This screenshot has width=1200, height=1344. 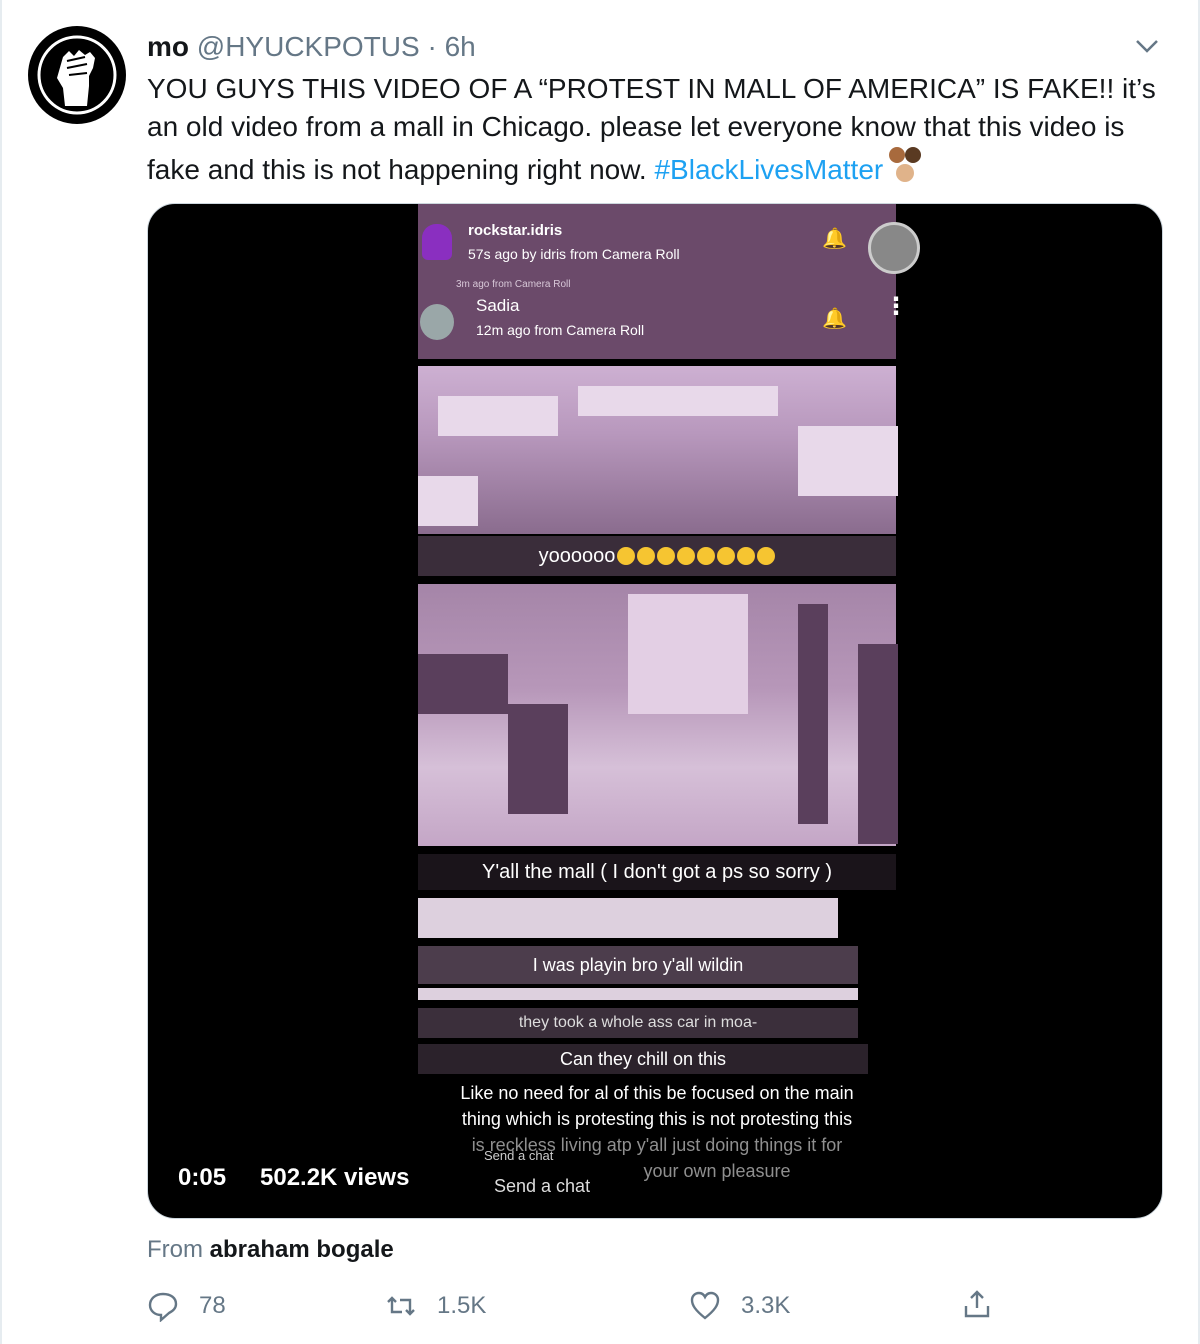 I want to click on snap-ghost-icon, so click(x=437, y=242).